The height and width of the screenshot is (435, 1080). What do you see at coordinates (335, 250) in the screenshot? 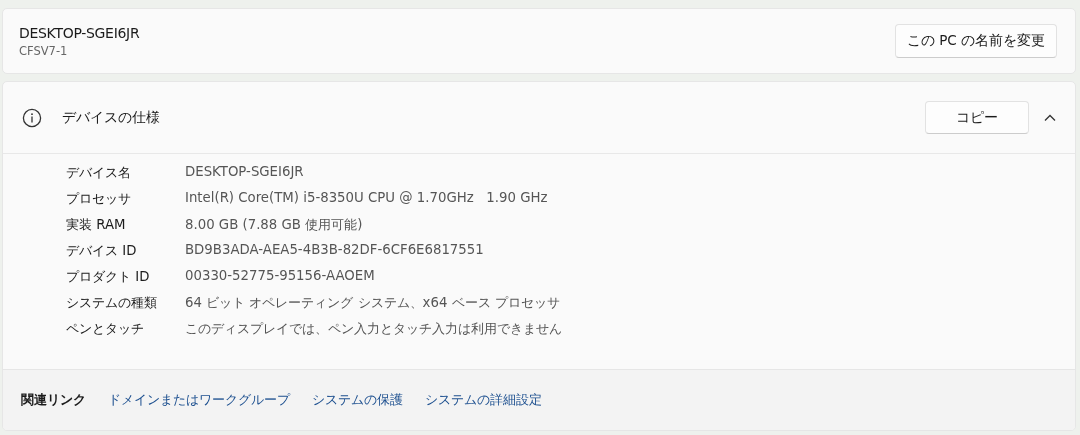
I see `spec-value: BD9B3ADA-AEA5-4B3B-82DF-6CF6E6817551` at bounding box center [335, 250].